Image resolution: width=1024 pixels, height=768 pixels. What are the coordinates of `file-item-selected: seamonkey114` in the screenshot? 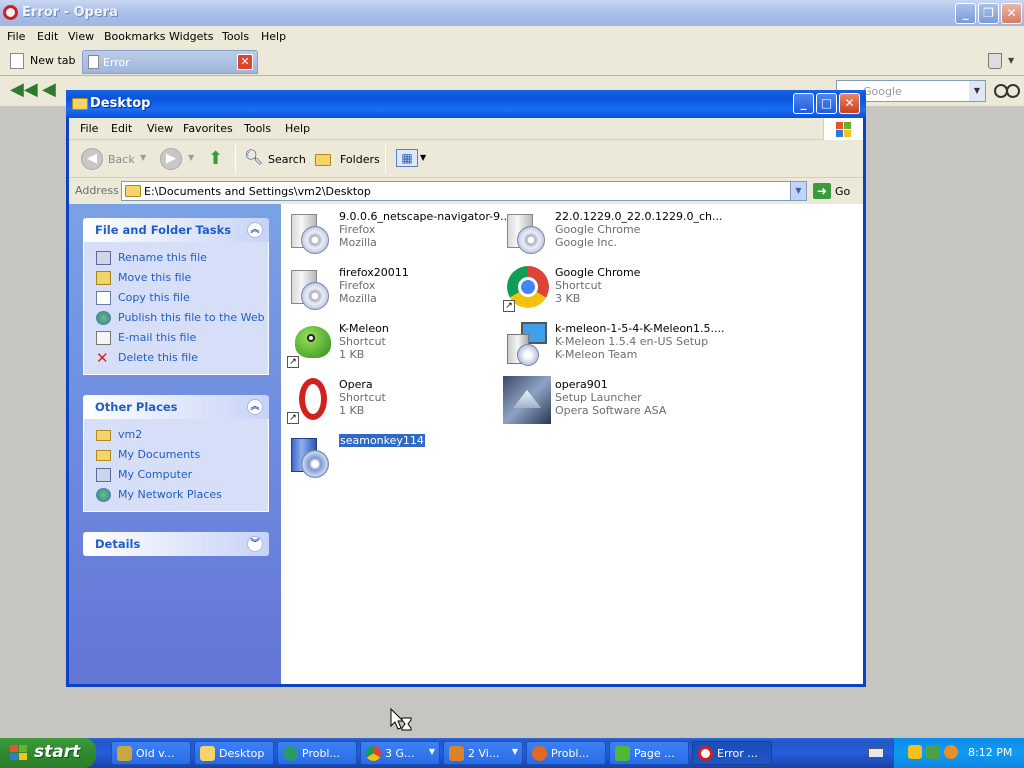 It's located at (395, 458).